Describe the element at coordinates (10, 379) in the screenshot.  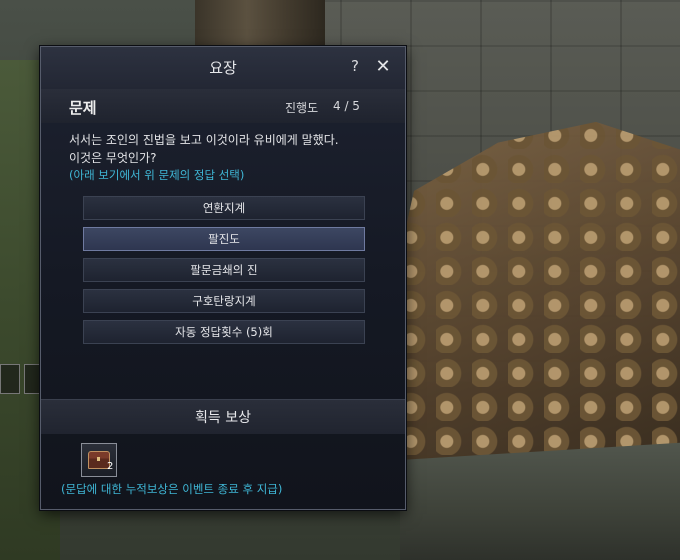
I see `hotbar-slot` at that location.